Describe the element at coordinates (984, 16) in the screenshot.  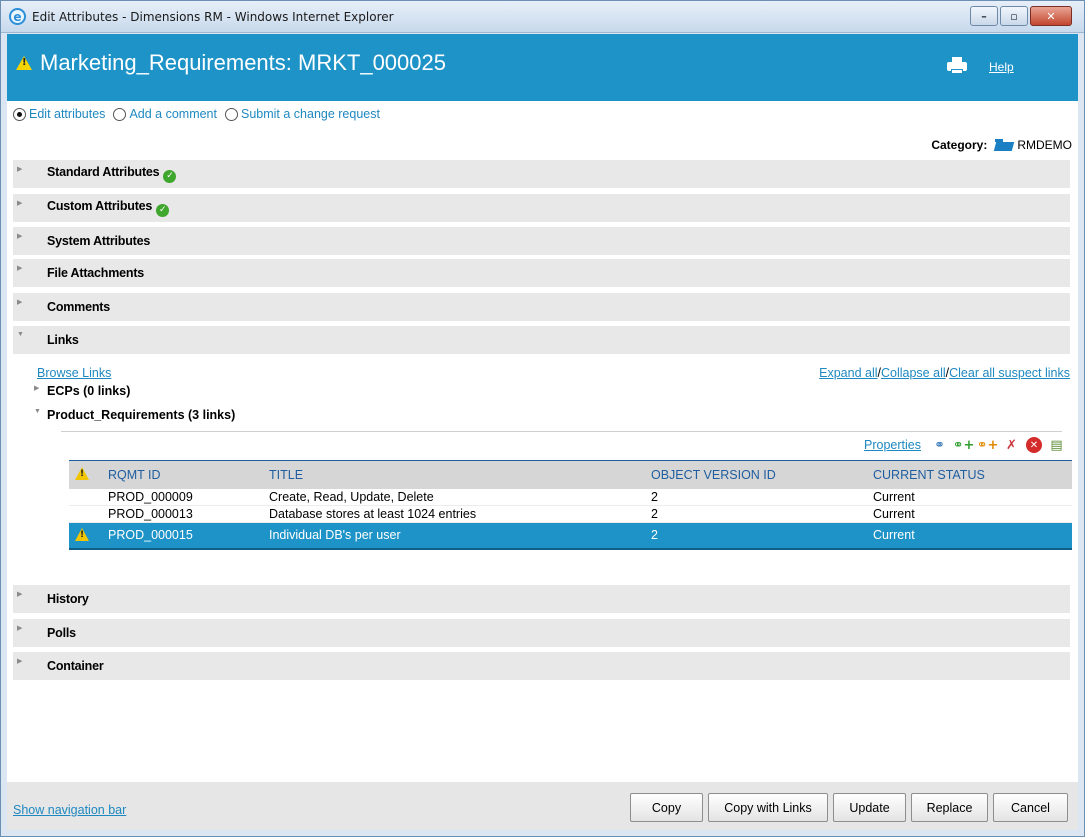
I see `minimize-button: –` at that location.